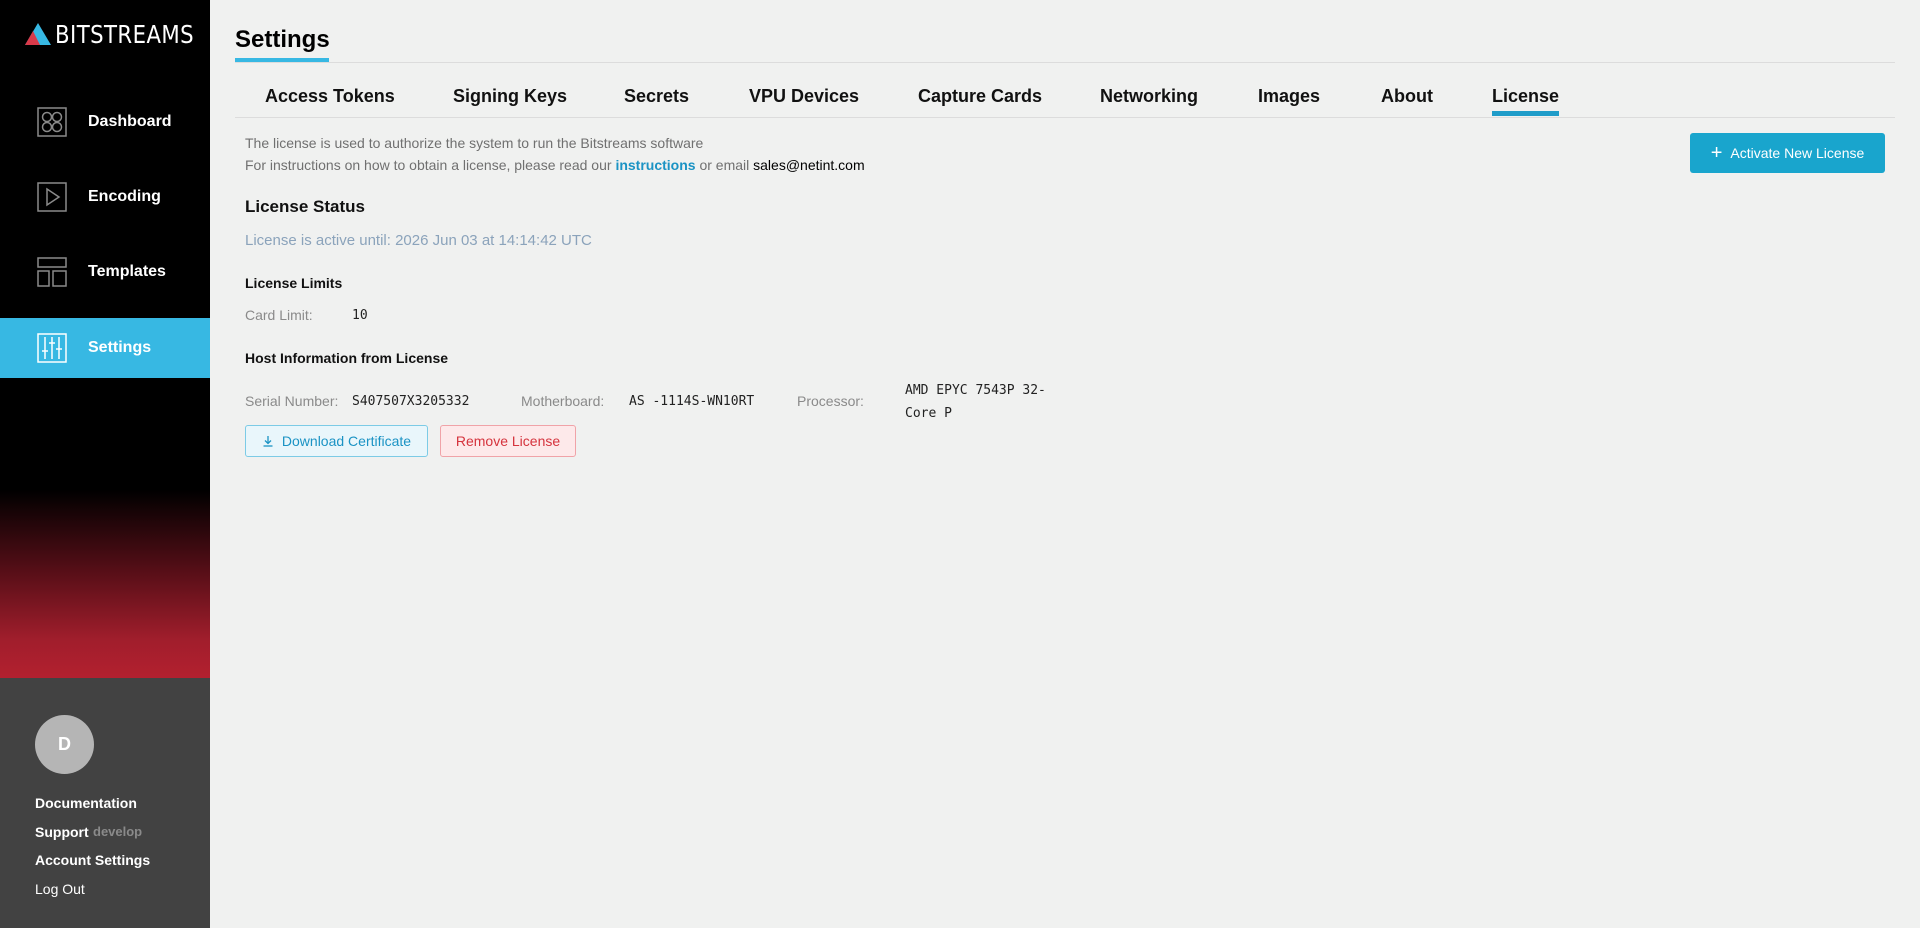 This screenshot has width=1920, height=928. Describe the element at coordinates (279, 315) in the screenshot. I see `card-limit-label: Card Limit:` at that location.